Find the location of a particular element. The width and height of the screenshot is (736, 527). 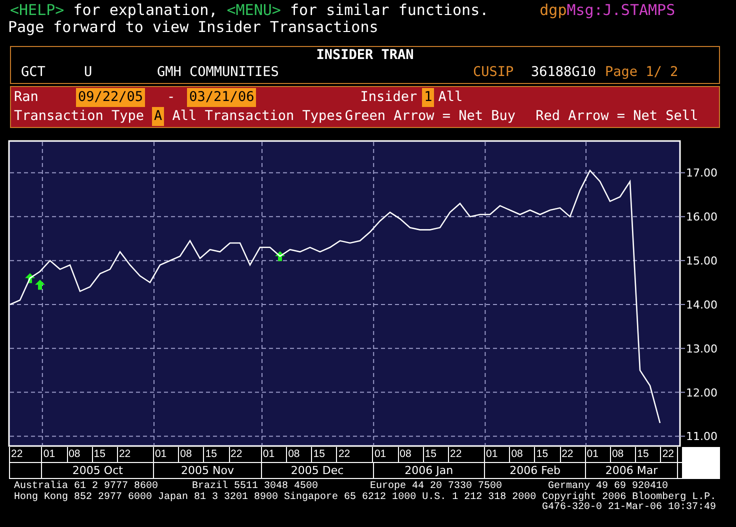

axis-label: 13.00 is located at coordinates (702, 349).